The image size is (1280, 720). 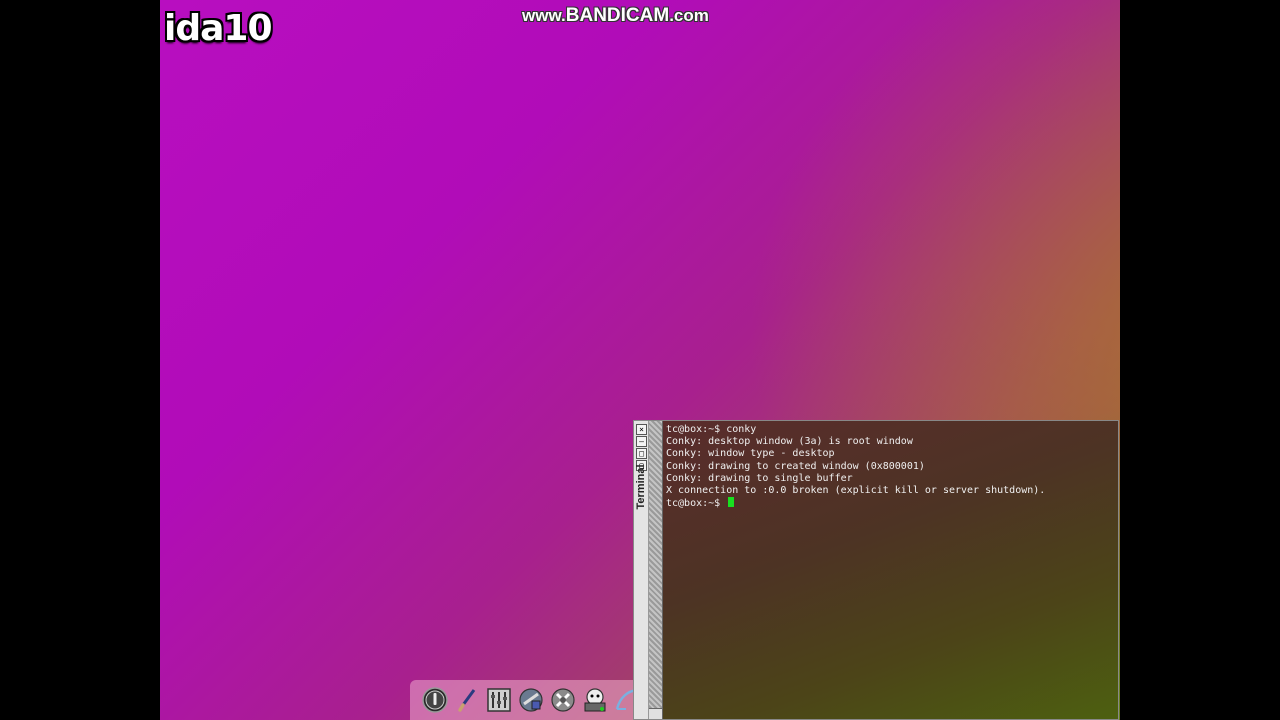 What do you see at coordinates (641, 570) in the screenshot?
I see `terminal-titlebar: × – □ ▢ Terminal` at bounding box center [641, 570].